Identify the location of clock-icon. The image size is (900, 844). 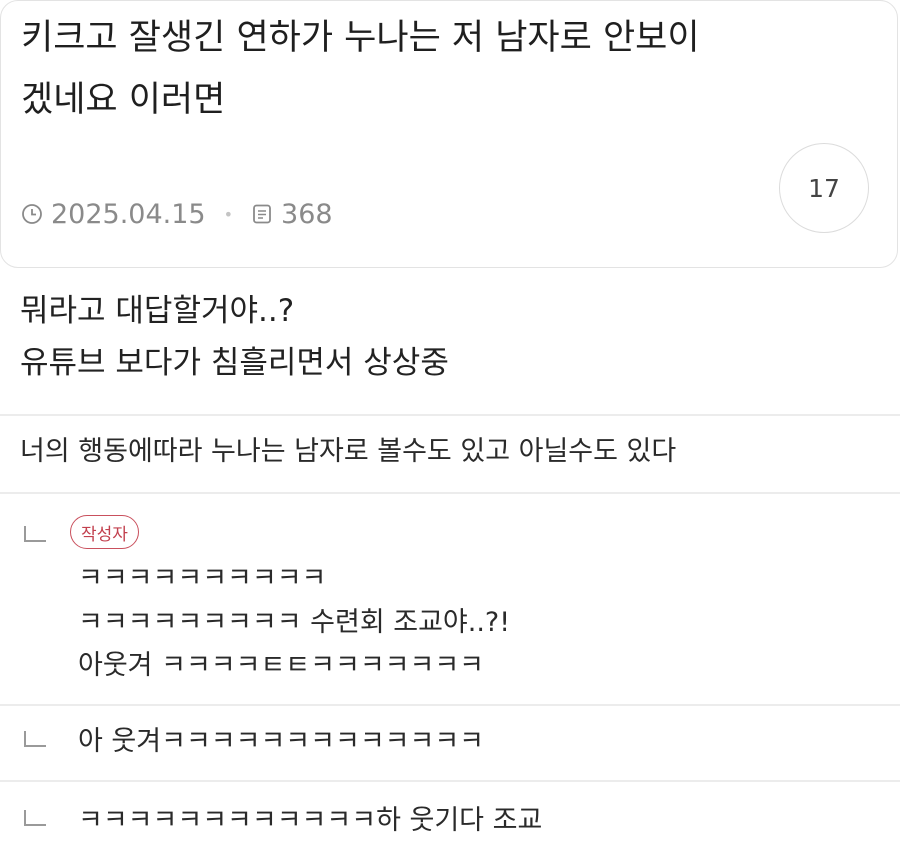
(32, 214).